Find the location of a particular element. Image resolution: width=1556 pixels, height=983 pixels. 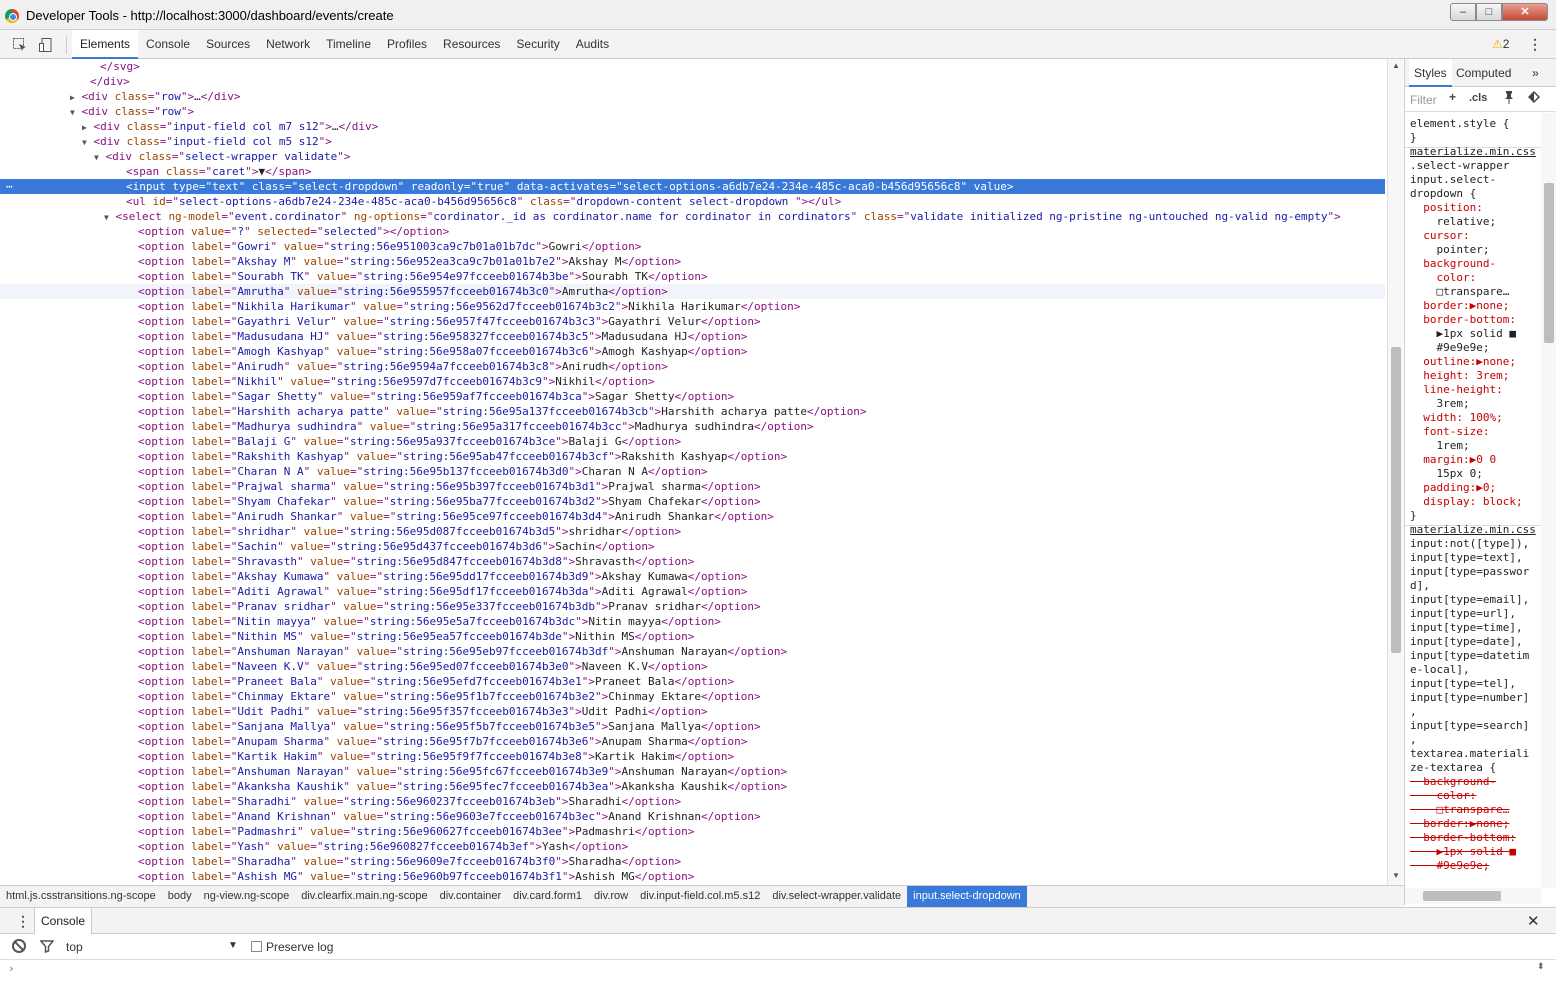

style-line: position: is located at coordinates (1446, 208).